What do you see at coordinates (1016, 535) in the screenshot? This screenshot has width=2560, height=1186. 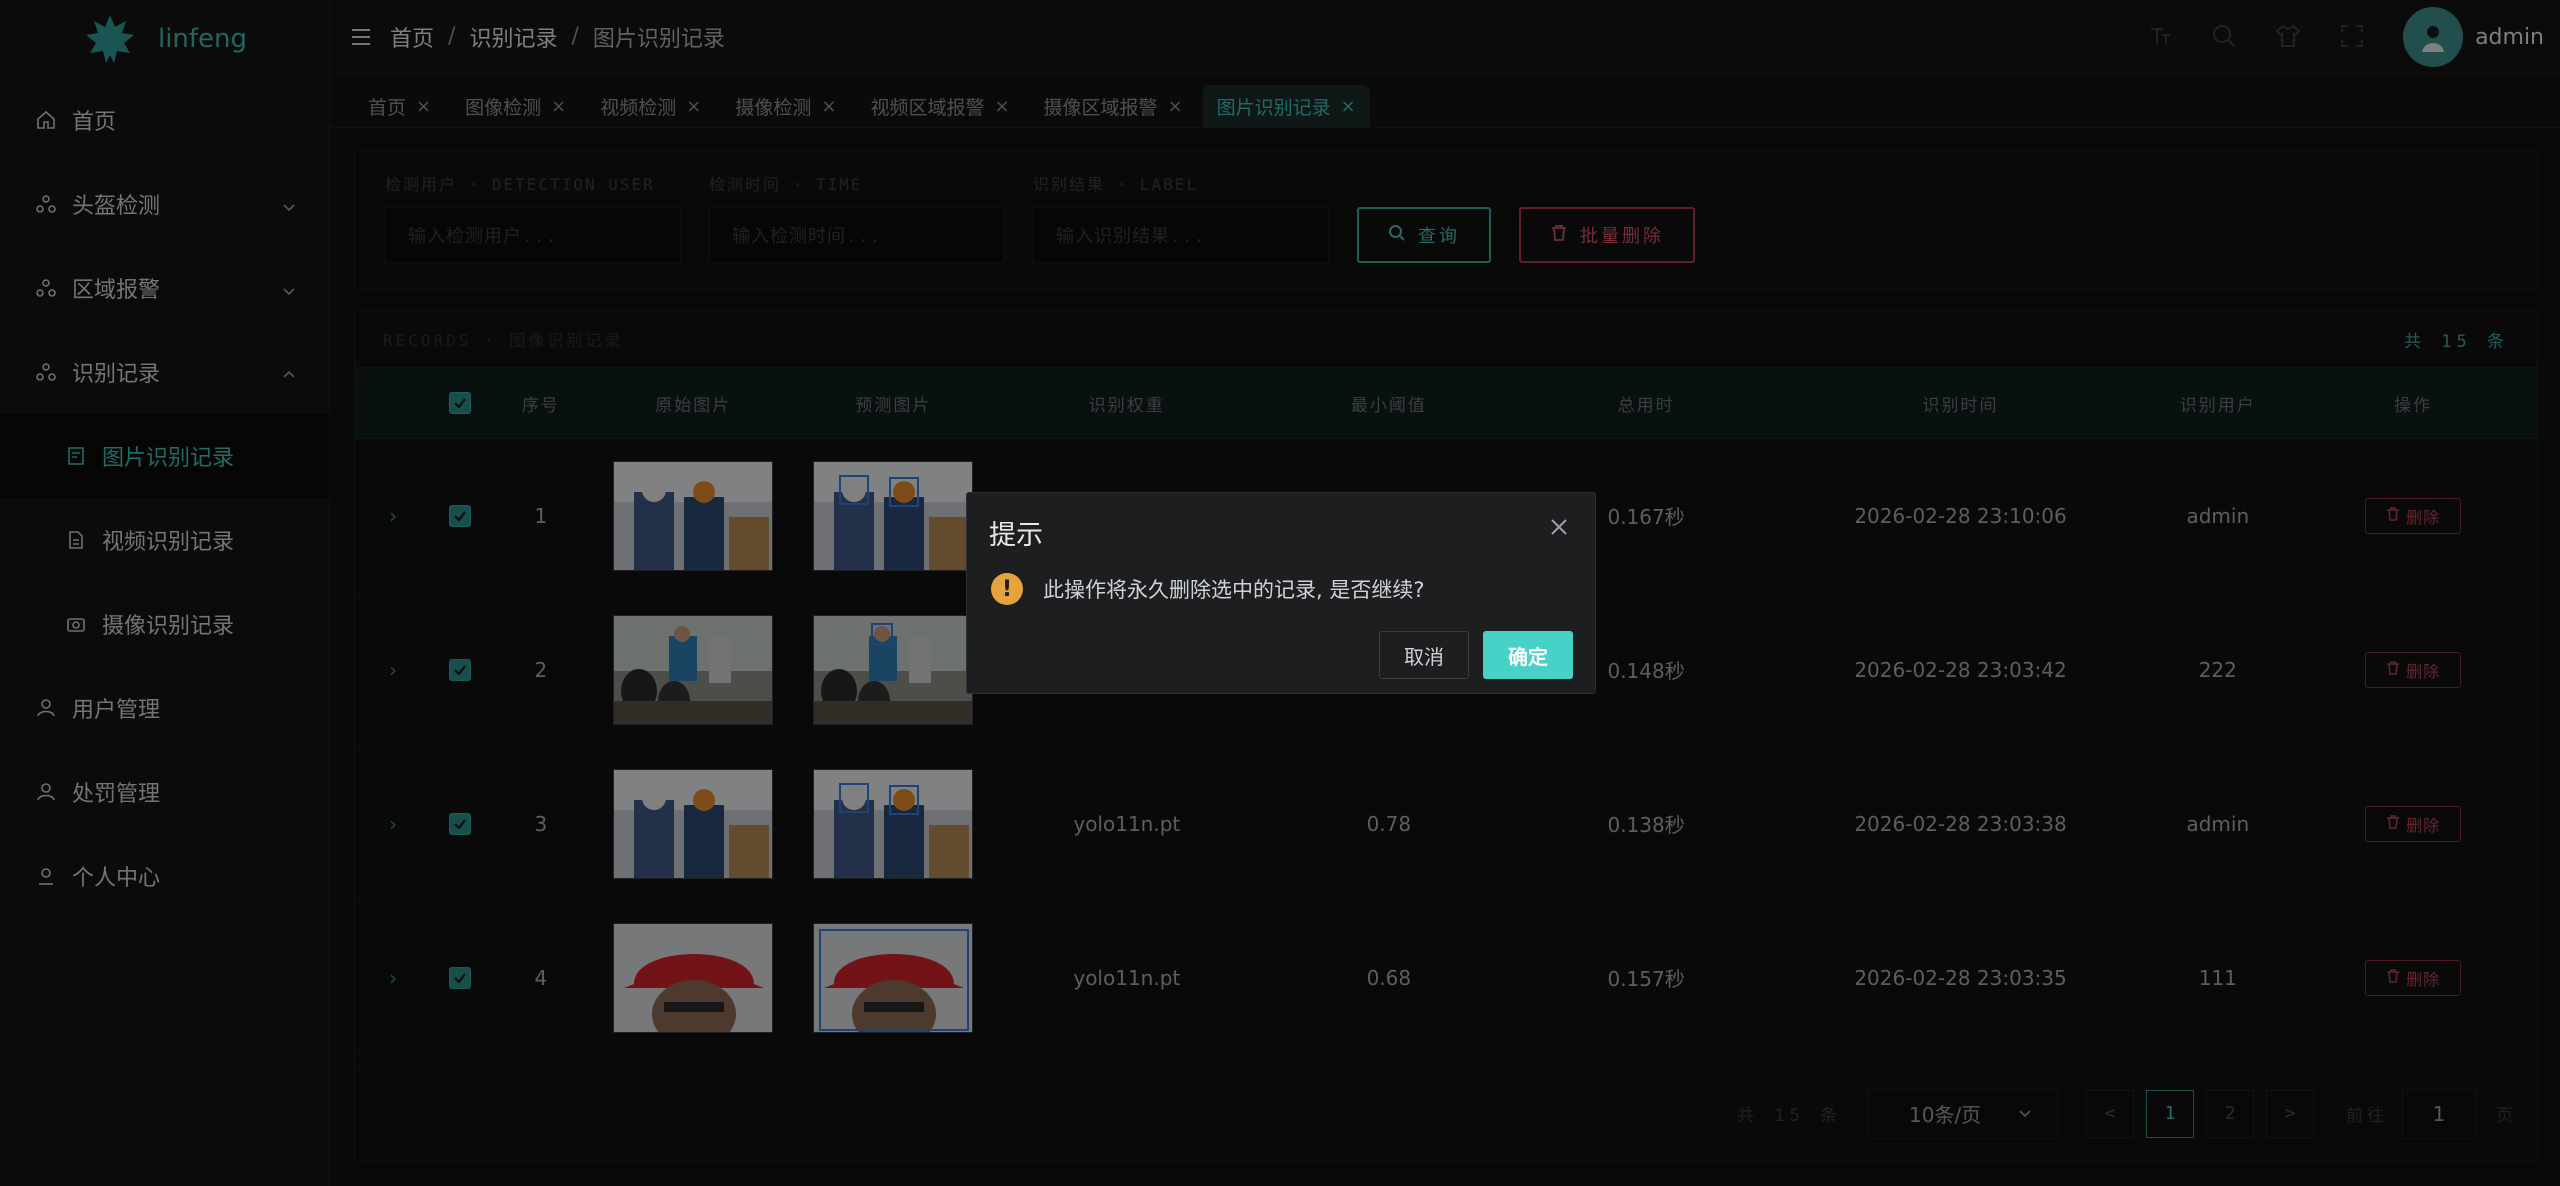 I see `dialog-title: 提示` at bounding box center [1016, 535].